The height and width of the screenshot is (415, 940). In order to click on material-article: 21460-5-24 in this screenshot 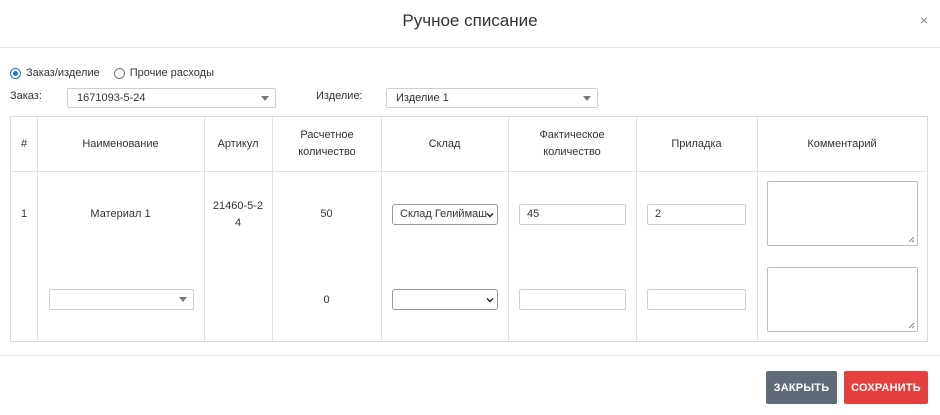, I will do `click(238, 214)`.